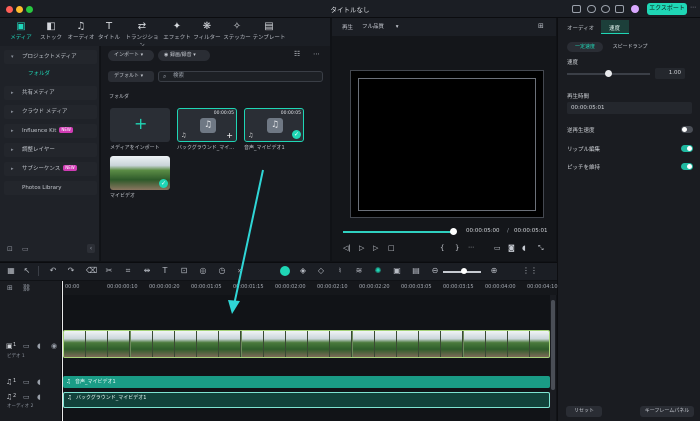 The height and width of the screenshot is (421, 700). What do you see at coordinates (222, 271) in the screenshot?
I see `speed-icon: ◷` at bounding box center [222, 271].